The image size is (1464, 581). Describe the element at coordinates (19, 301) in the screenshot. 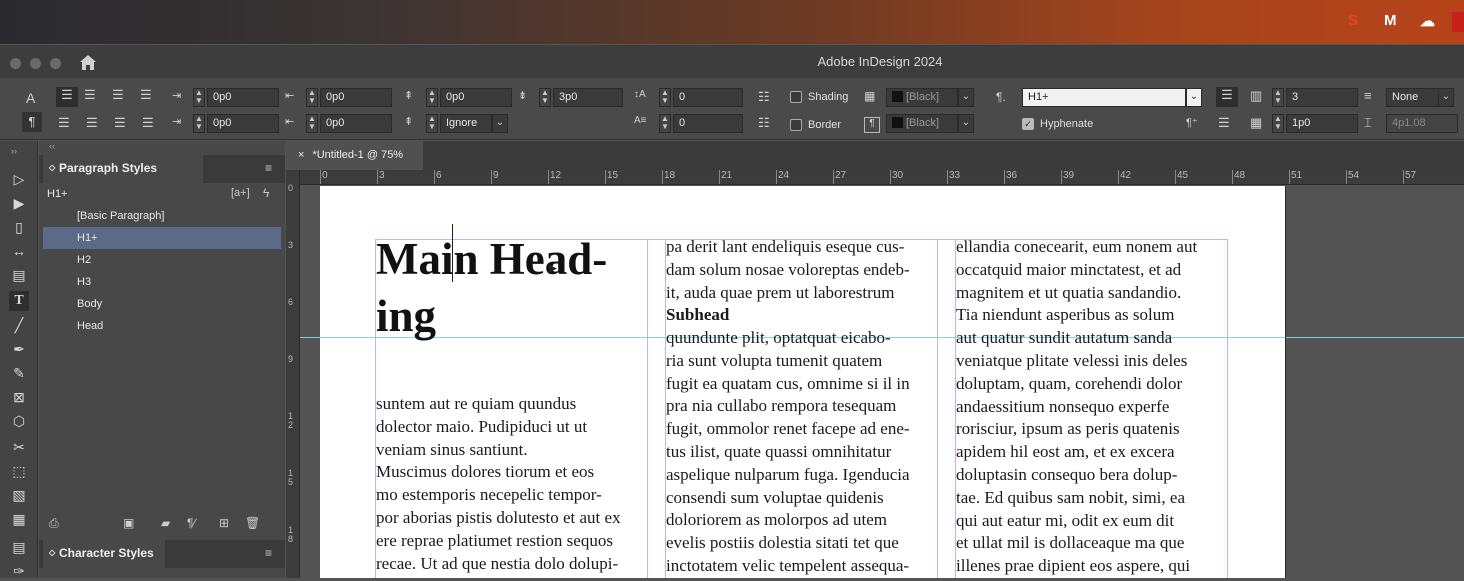

I see `type-tool-icon: T` at that location.